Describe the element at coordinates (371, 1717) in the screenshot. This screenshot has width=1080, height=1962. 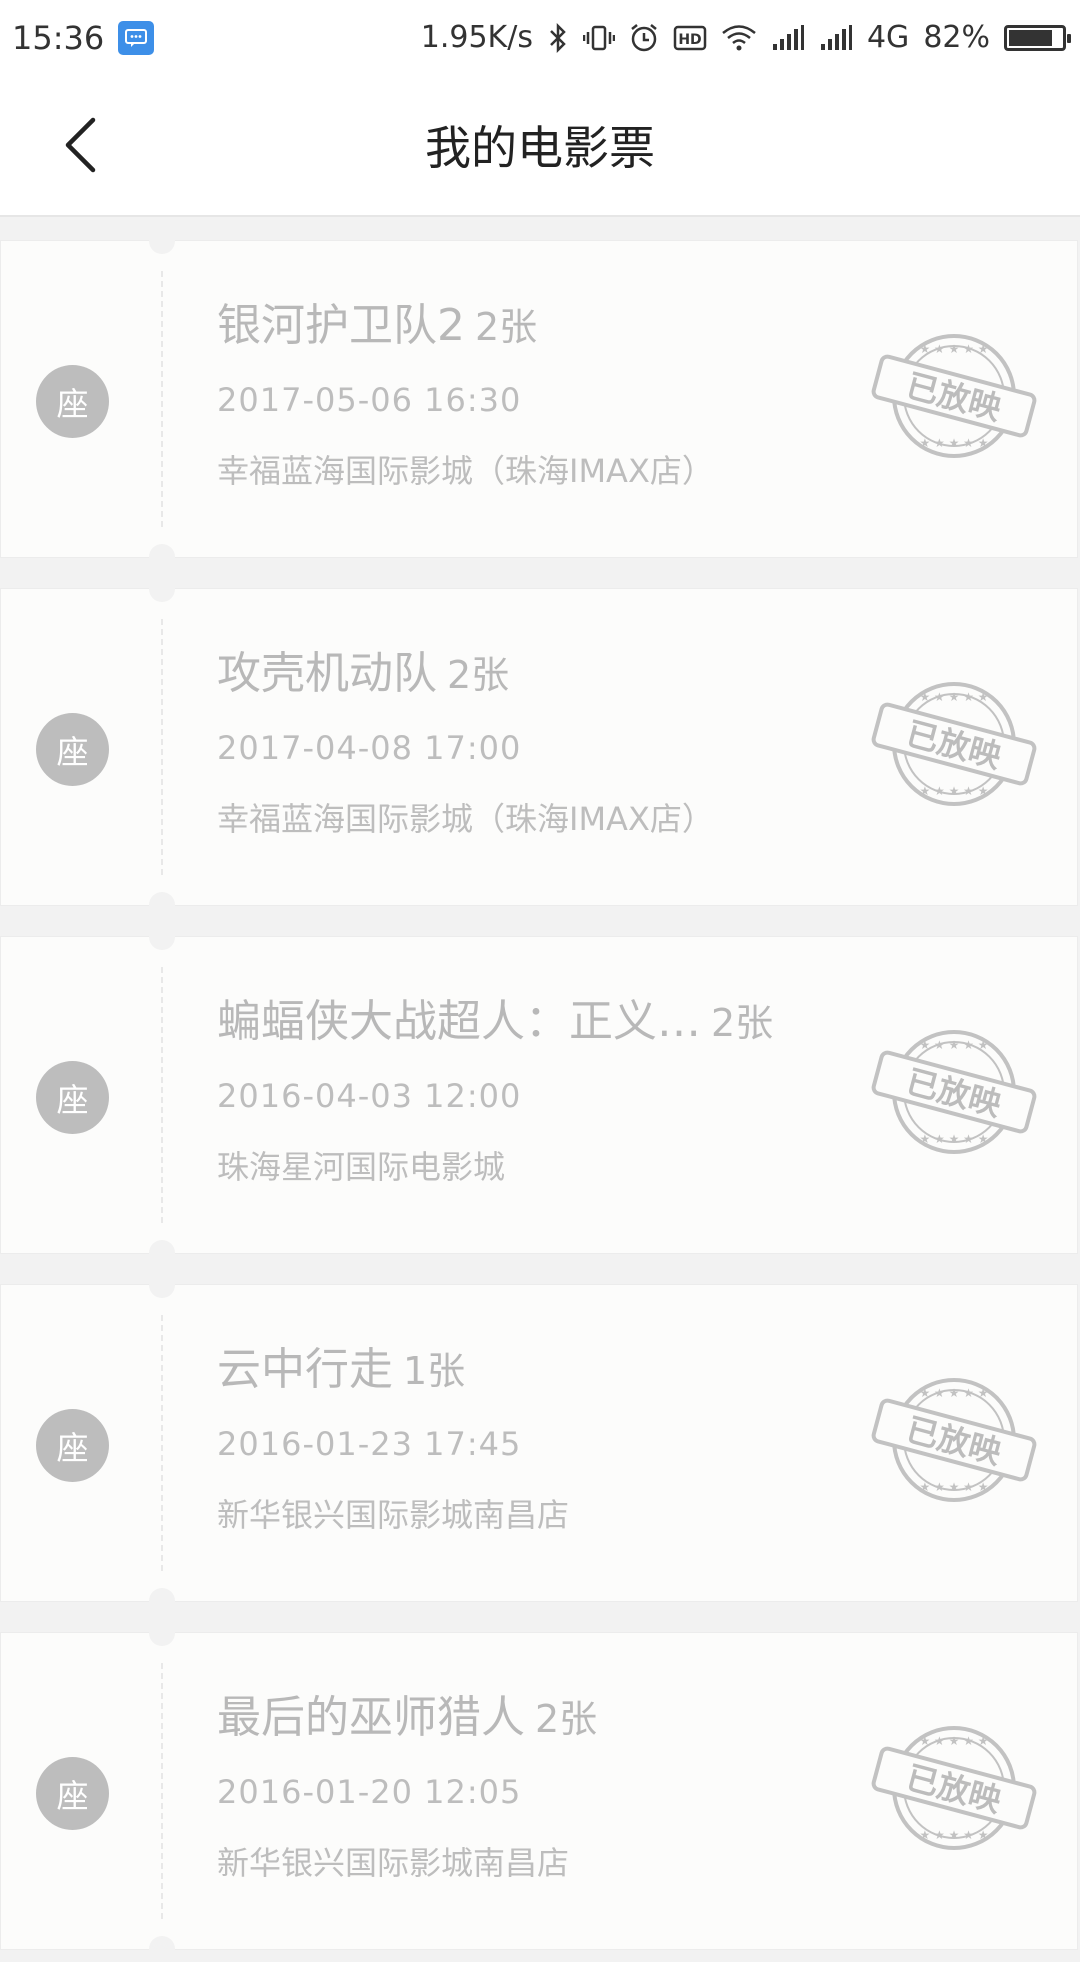
I see `movie-name: 最后的巫师猎人` at that location.